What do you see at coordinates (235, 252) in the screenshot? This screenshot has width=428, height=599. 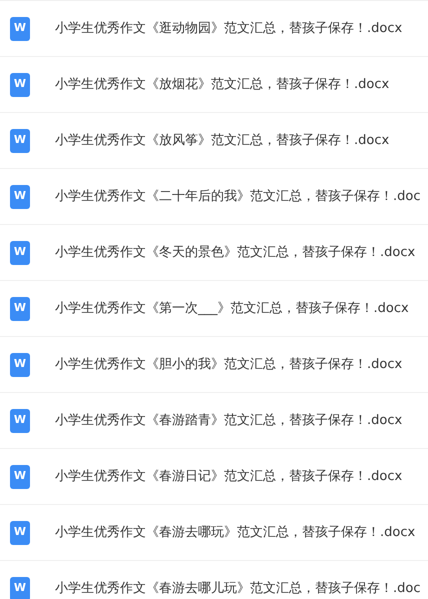 I see `file-name: 小学生优秀作文《冬天的景色》范文汇总，替孩子保存！.docx` at bounding box center [235, 252].